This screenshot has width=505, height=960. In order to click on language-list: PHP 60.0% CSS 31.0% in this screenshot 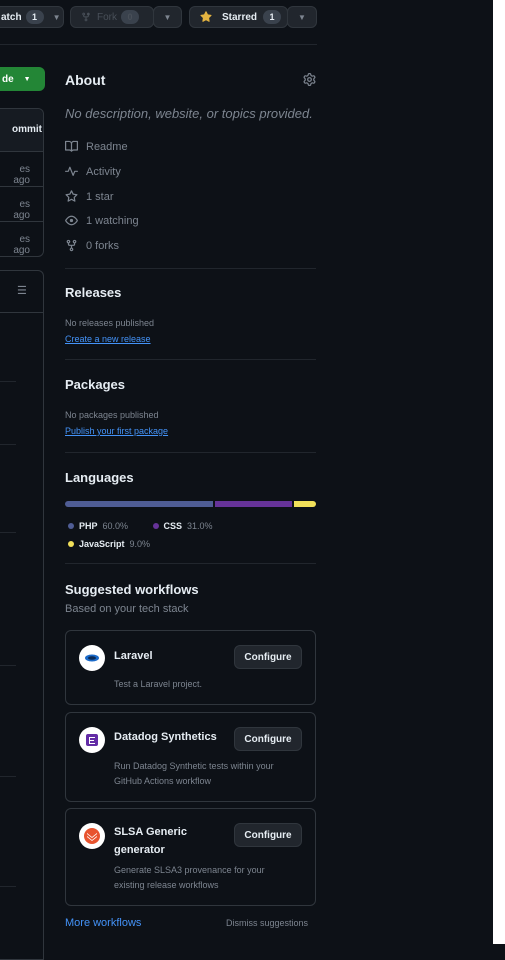, I will do `click(192, 525)`.